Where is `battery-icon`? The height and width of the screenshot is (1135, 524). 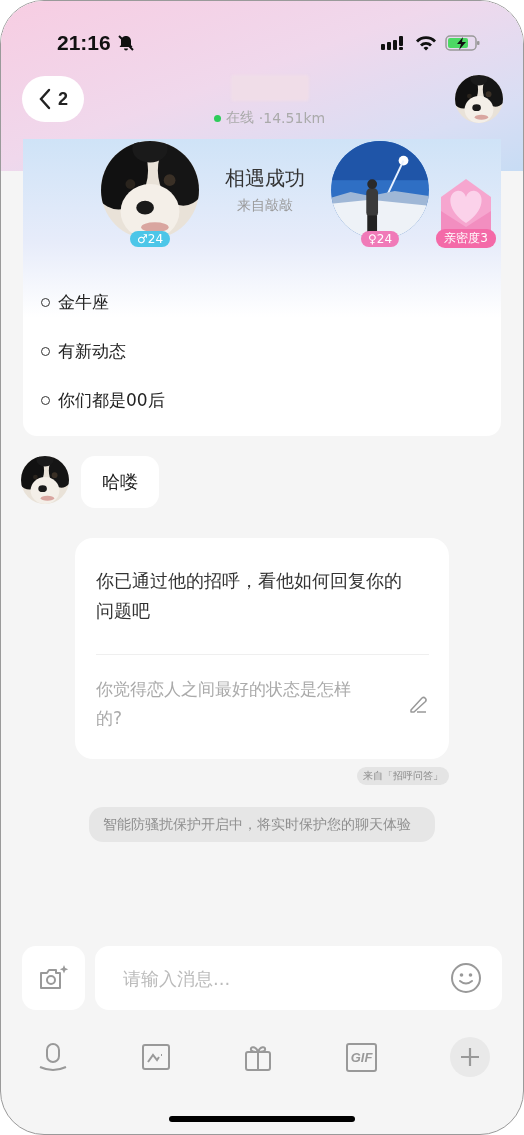 battery-icon is located at coordinates (463, 43).